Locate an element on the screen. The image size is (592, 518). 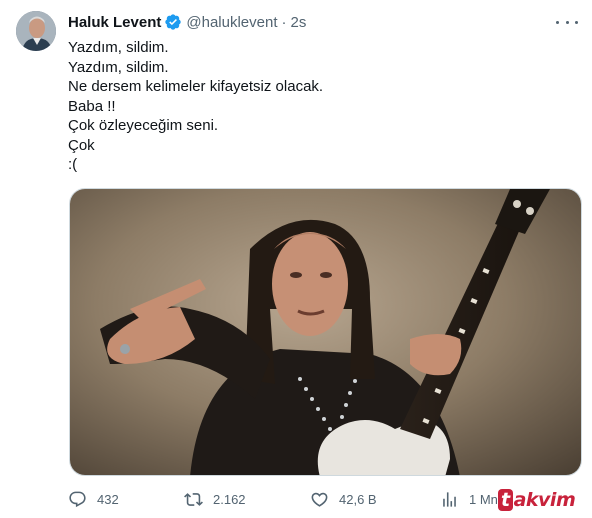
more-icon is located at coordinates (567, 22).